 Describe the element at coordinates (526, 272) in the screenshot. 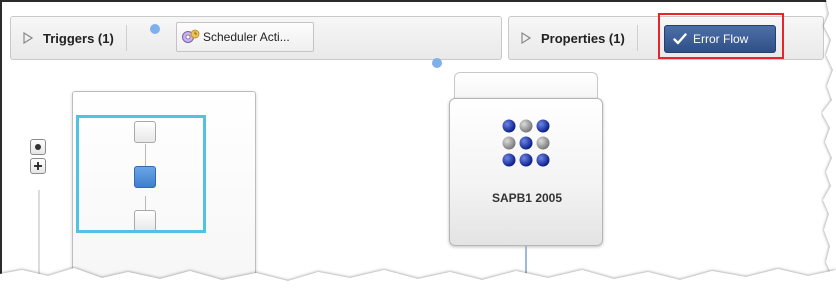

I see `node-connector-line` at that location.